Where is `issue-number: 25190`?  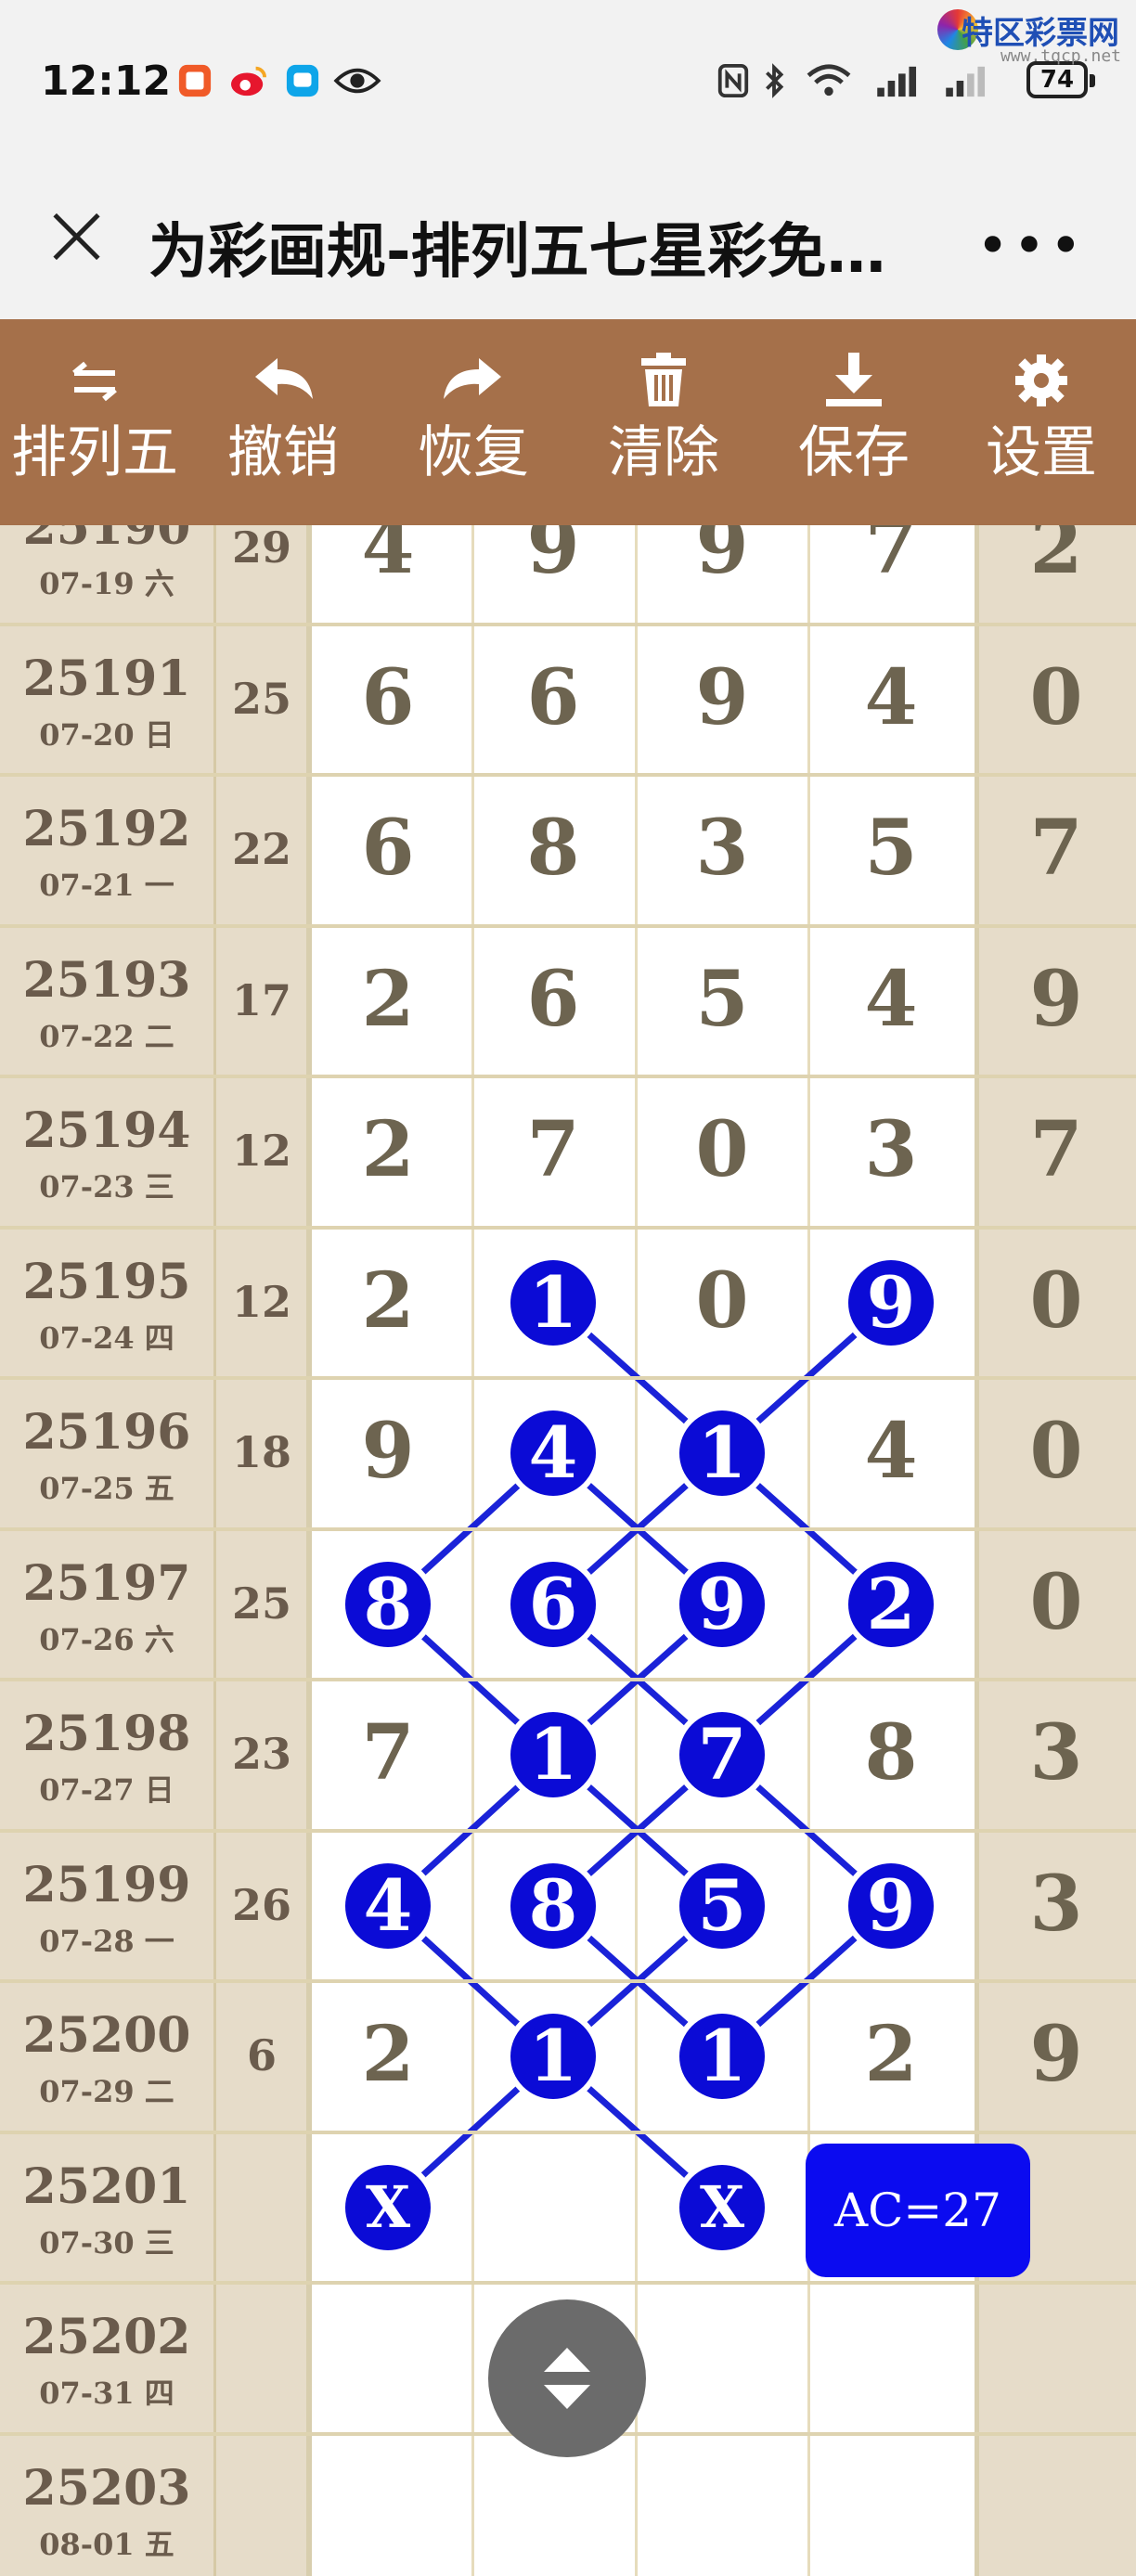 issue-number: 25190 is located at coordinates (106, 540).